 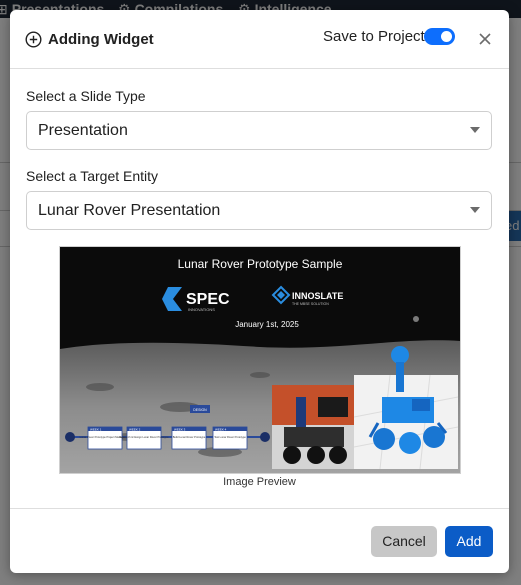 What do you see at coordinates (404, 541) in the screenshot?
I see `cancel-button: Cancel` at bounding box center [404, 541].